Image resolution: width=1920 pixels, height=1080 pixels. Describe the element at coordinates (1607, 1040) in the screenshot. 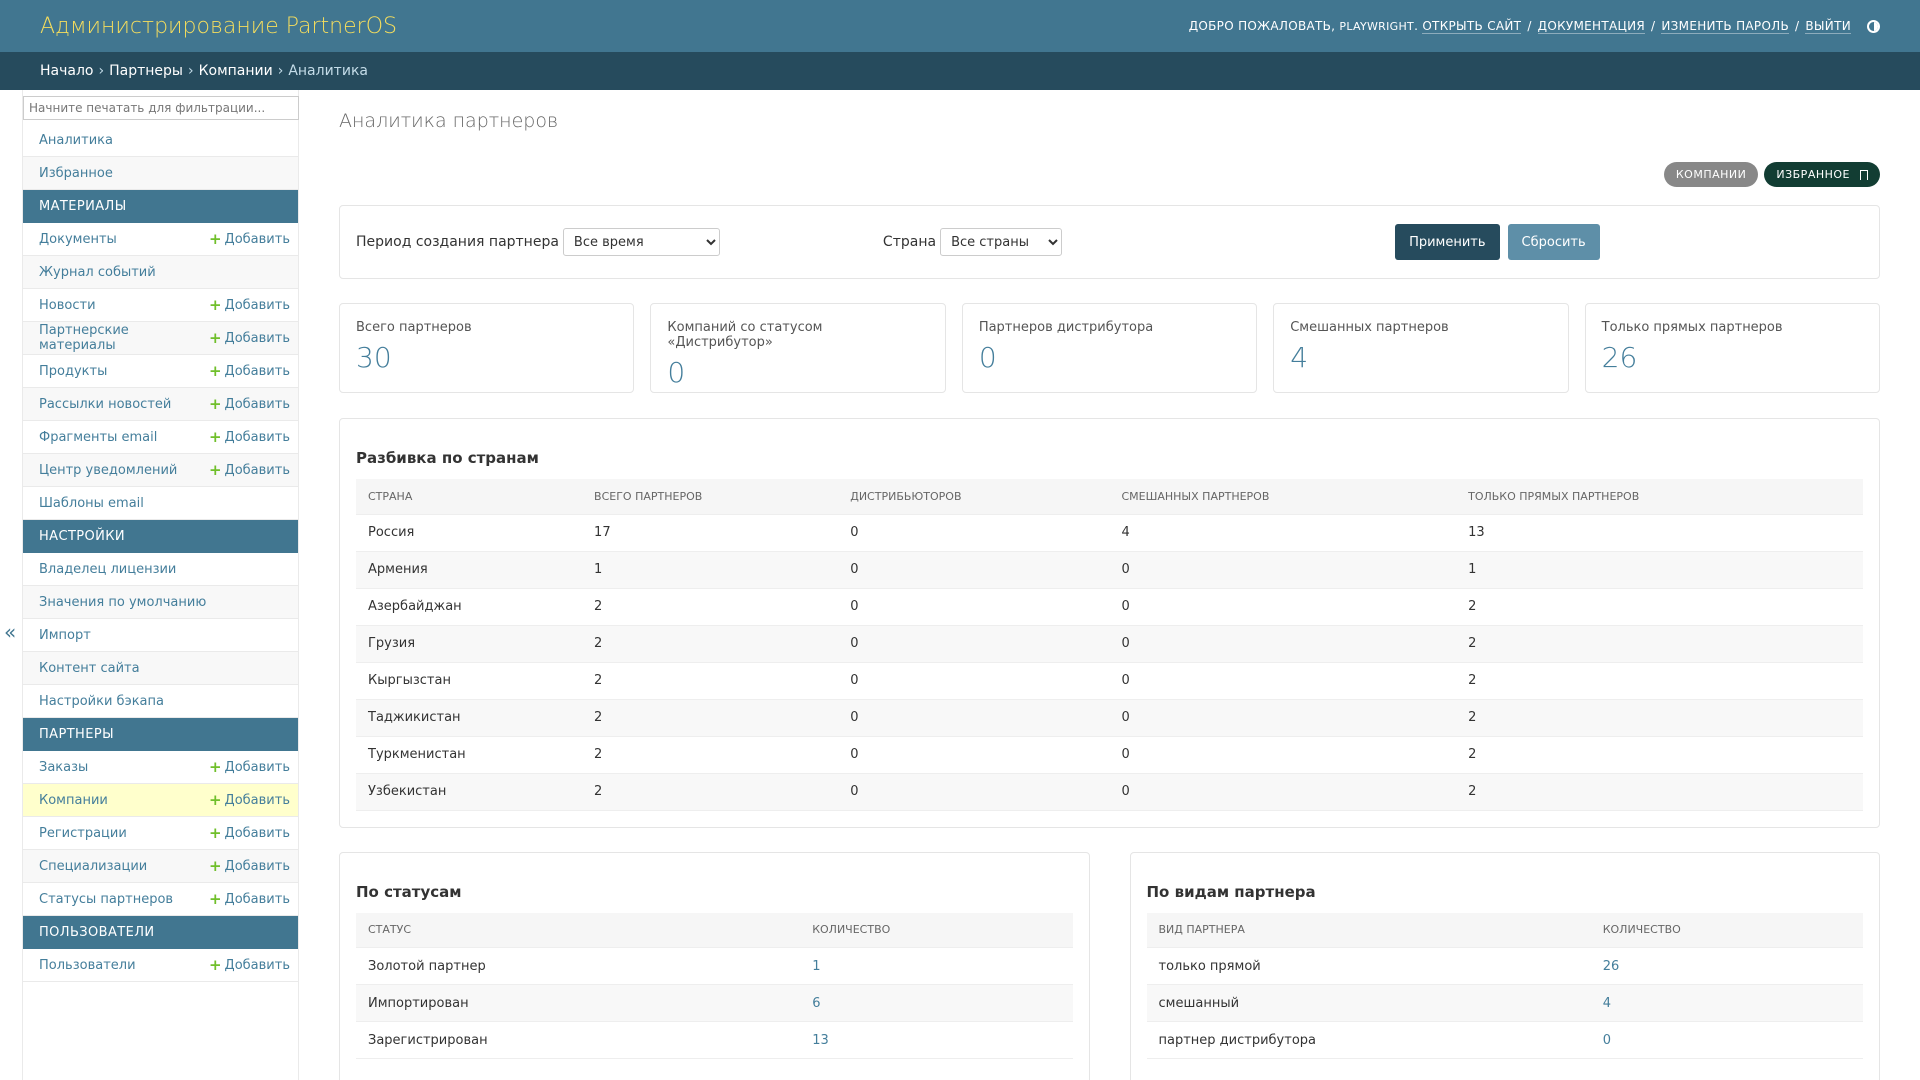

I see `count-link: 0` at that location.